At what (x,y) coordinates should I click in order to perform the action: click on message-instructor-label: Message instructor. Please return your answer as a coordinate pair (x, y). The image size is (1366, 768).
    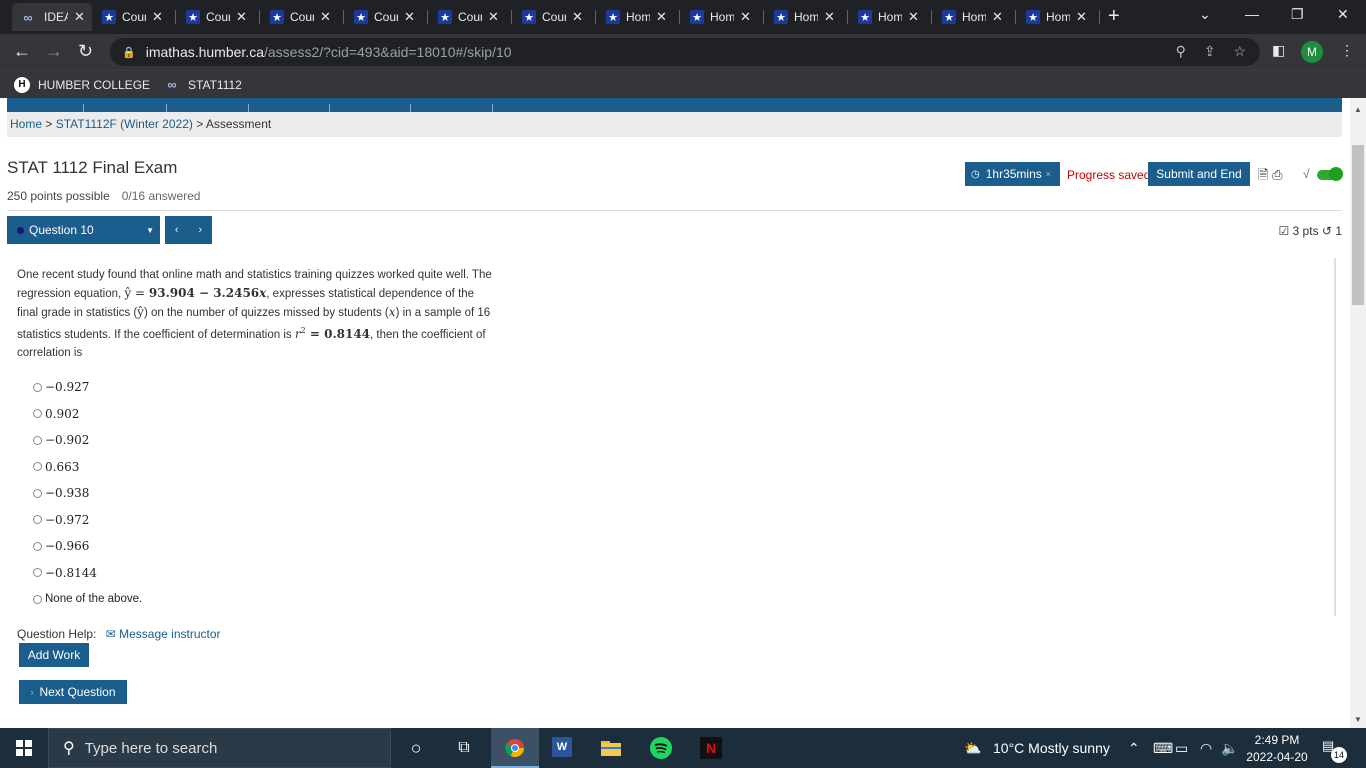
    Looking at the image, I should click on (170, 634).